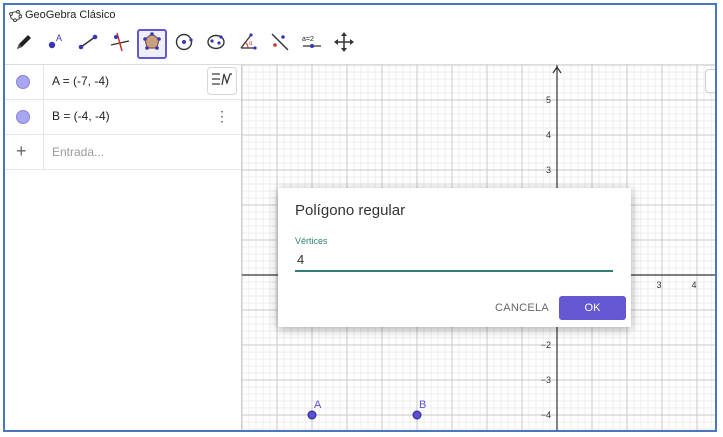  What do you see at coordinates (123, 82) in the screenshot?
I see `algebra-row: A = (-7, -4)` at bounding box center [123, 82].